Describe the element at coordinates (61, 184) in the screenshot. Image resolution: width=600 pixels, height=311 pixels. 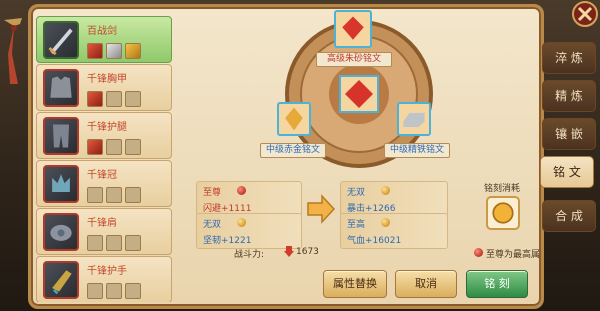
I see `crown-icon` at that location.